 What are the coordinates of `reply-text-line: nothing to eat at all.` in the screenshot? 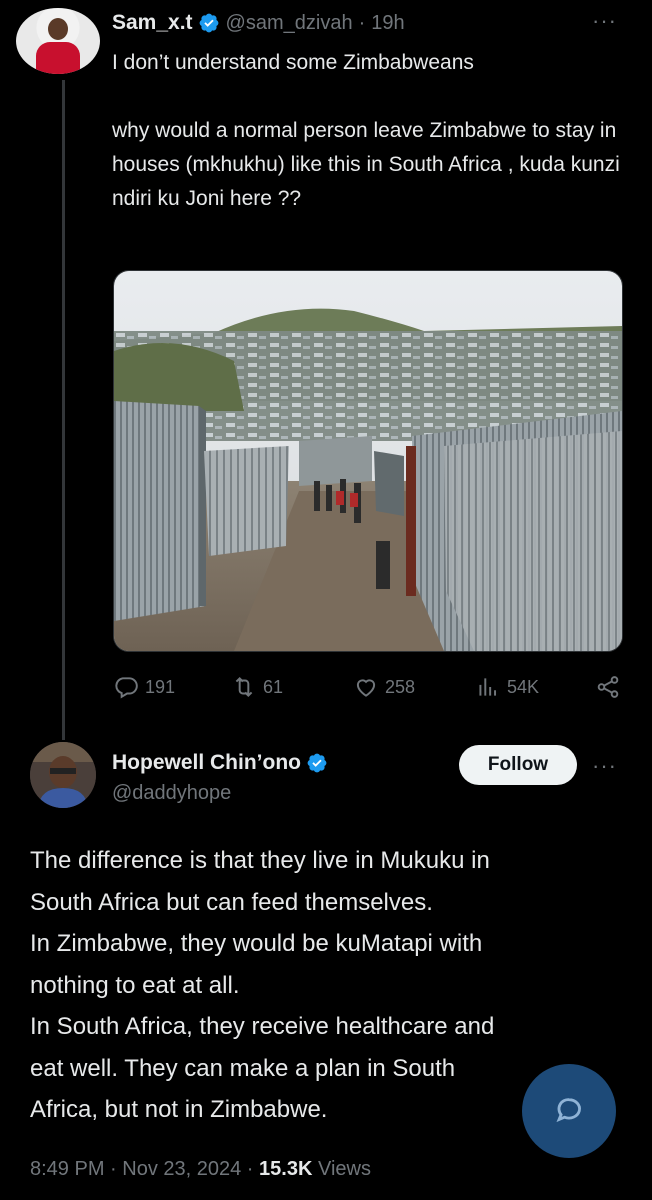 It's located at (135, 985).